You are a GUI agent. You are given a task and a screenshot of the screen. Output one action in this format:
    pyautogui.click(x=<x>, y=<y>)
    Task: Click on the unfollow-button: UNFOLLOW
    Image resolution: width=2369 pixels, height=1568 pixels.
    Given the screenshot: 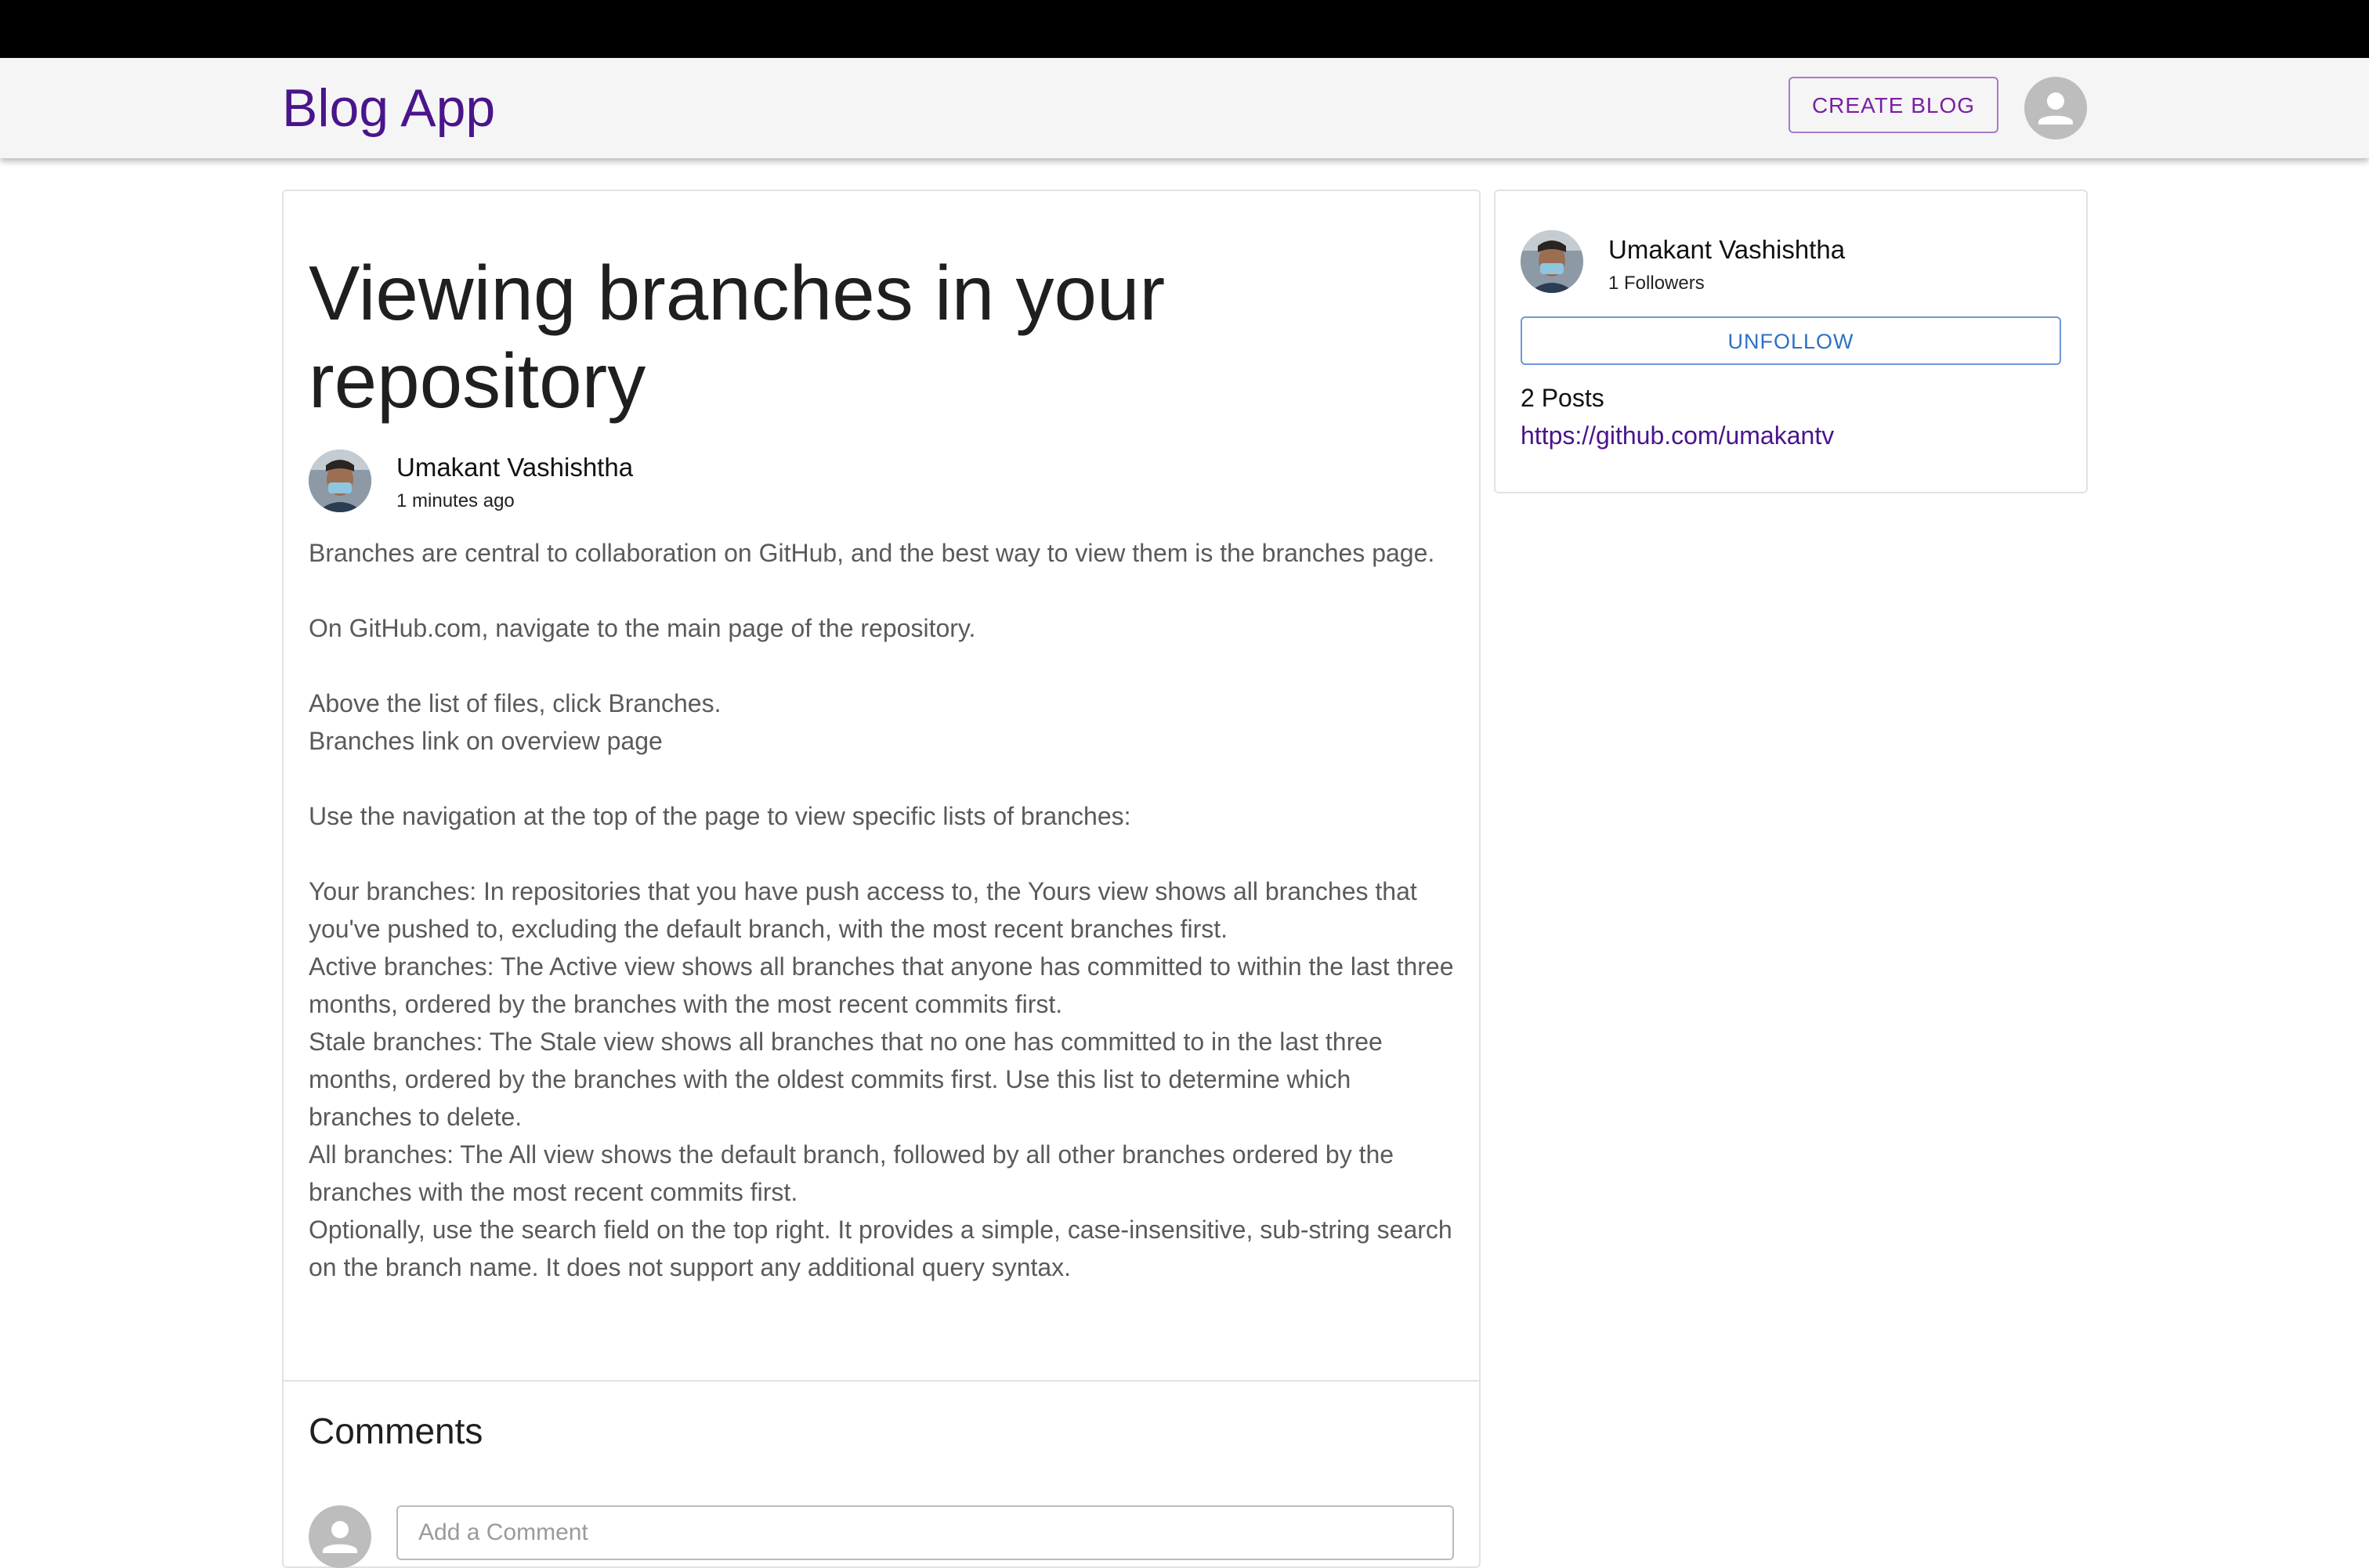 What is the action you would take?
    pyautogui.click(x=1791, y=340)
    